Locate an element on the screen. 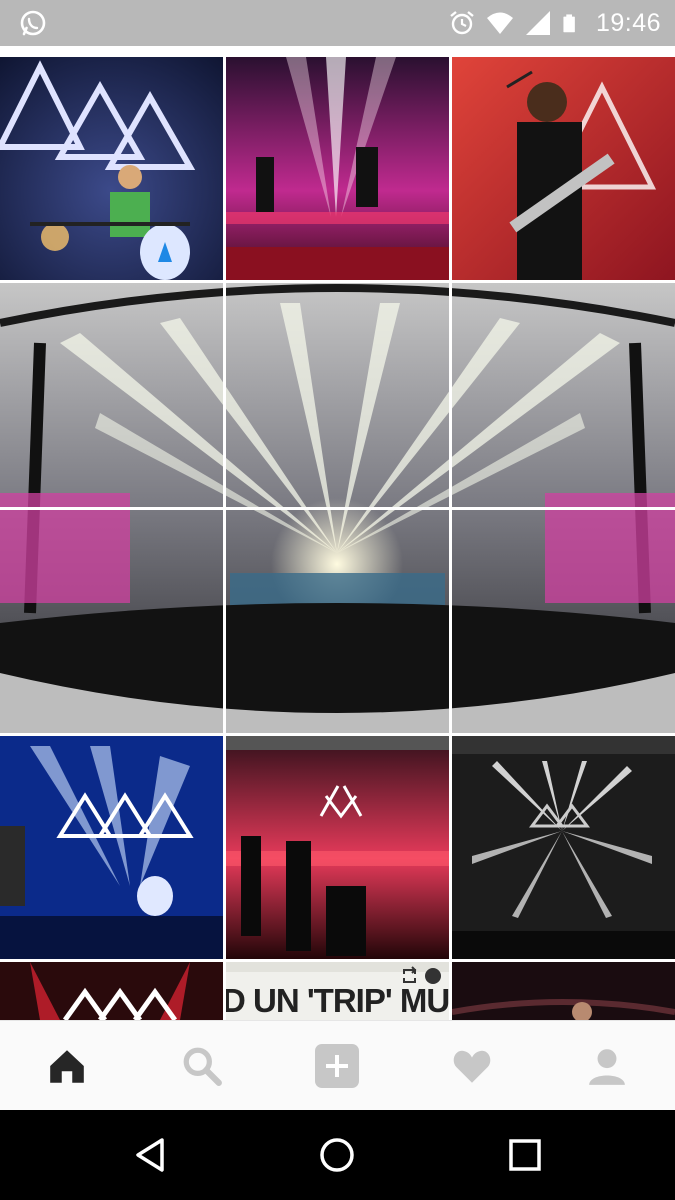 The height and width of the screenshot is (1200, 675). home-icon is located at coordinates (67, 1066).